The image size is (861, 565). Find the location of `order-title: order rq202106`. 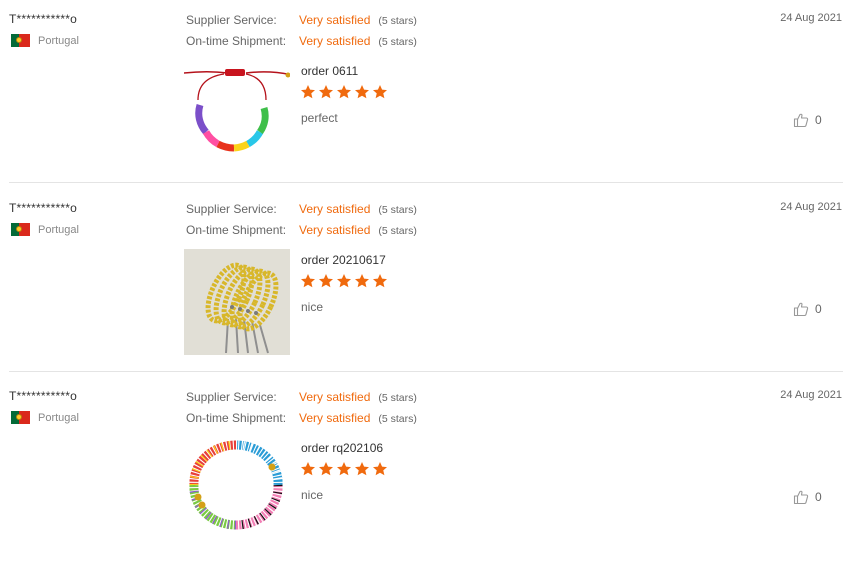

order-title: order rq202106 is located at coordinates (342, 448).